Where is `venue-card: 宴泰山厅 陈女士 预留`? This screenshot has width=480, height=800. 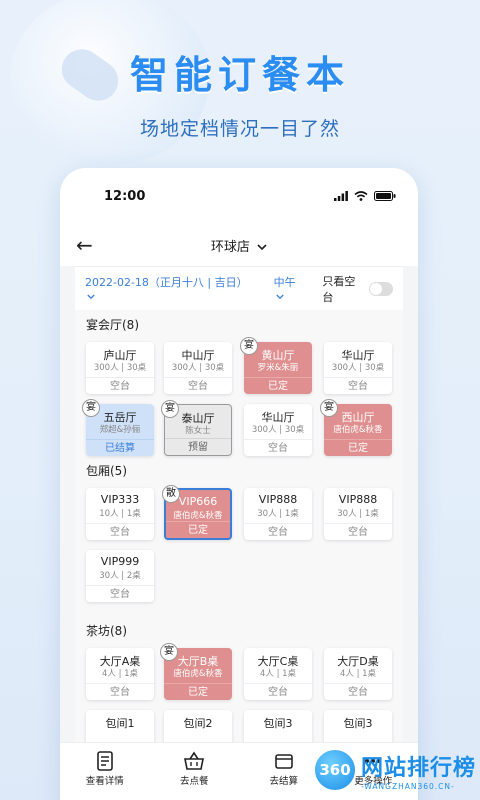
venue-card: 宴泰山厅 陈女士 预留 is located at coordinates (196, 428).